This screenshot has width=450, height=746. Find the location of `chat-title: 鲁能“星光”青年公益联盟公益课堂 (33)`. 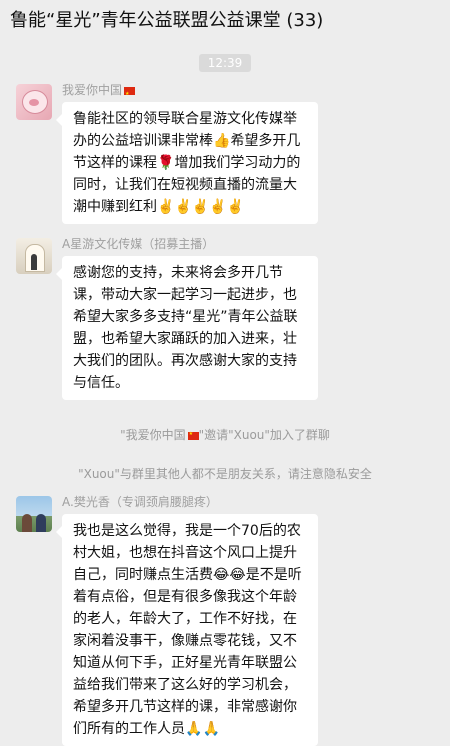

chat-title: 鲁能“星光”青年公益联盟公益课堂 (33) is located at coordinates (167, 20).